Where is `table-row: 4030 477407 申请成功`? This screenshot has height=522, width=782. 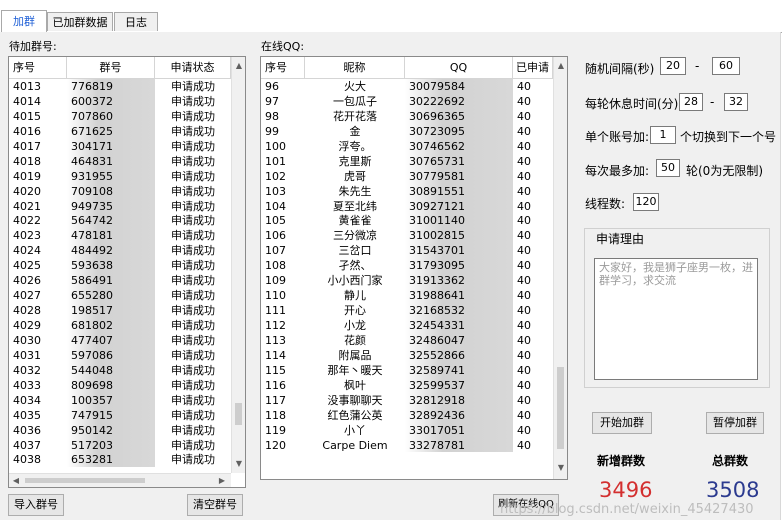 table-row: 4030 477407 申请成功 is located at coordinates (120, 340).